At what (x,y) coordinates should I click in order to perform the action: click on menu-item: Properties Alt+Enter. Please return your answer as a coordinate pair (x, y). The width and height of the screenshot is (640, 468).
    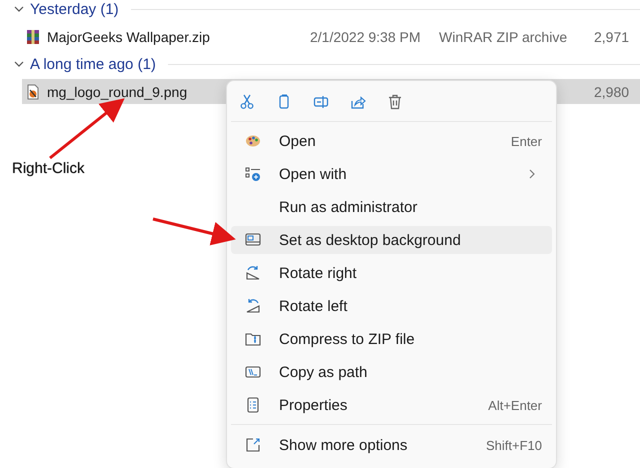
    Looking at the image, I should click on (391, 405).